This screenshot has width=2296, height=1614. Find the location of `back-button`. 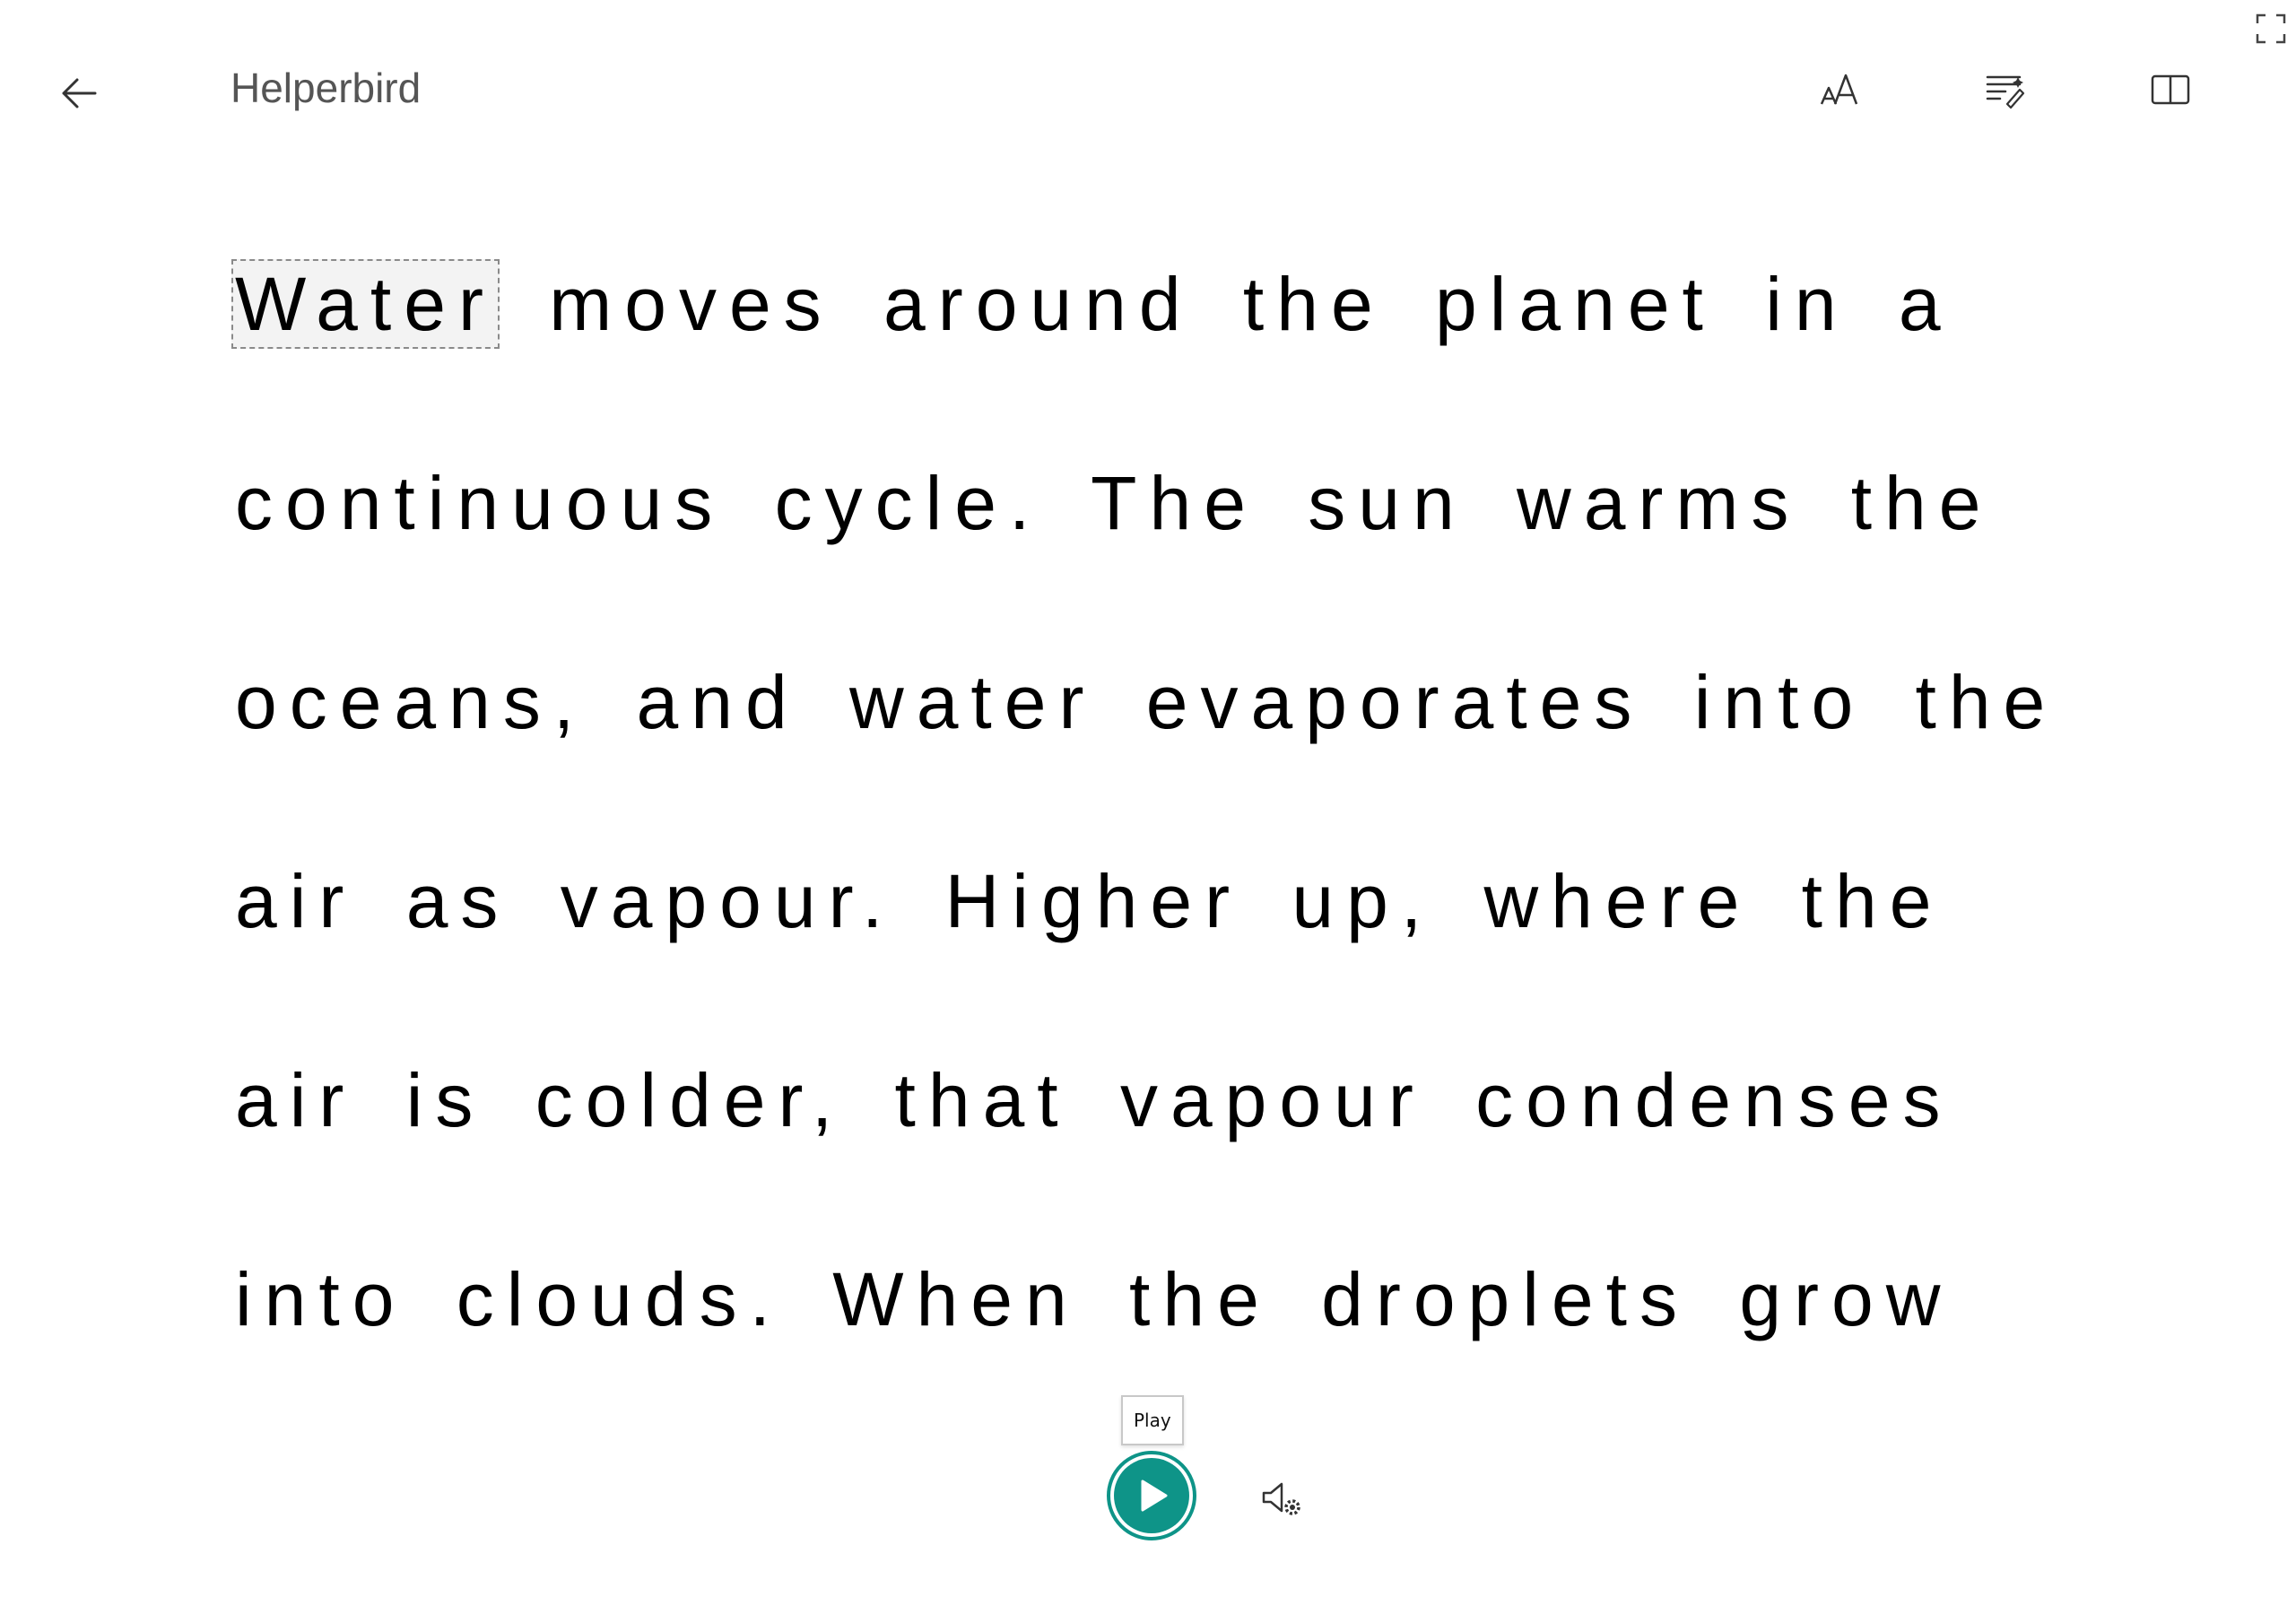

back-button is located at coordinates (79, 93).